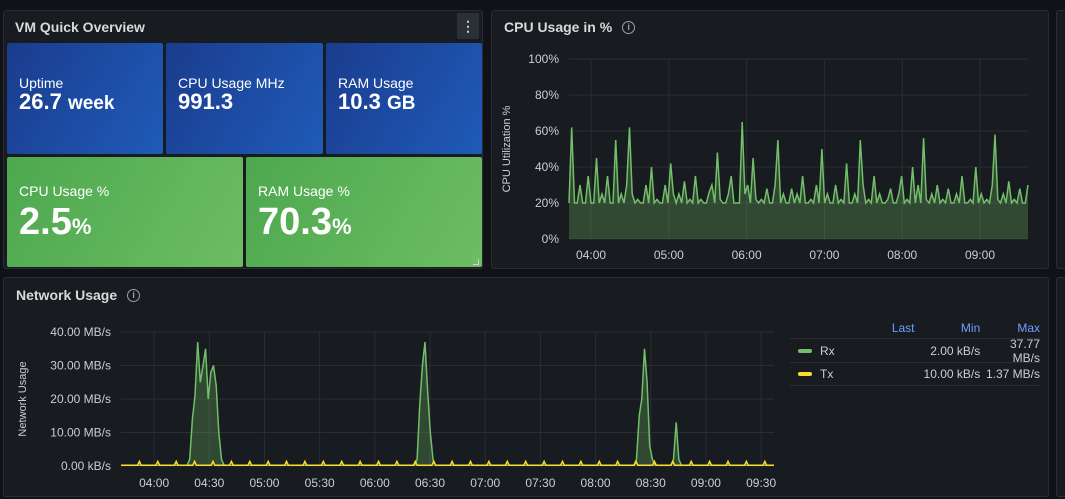 The height and width of the screenshot is (499, 1065). I want to click on ram-usage-unit: GB, so click(401, 103).